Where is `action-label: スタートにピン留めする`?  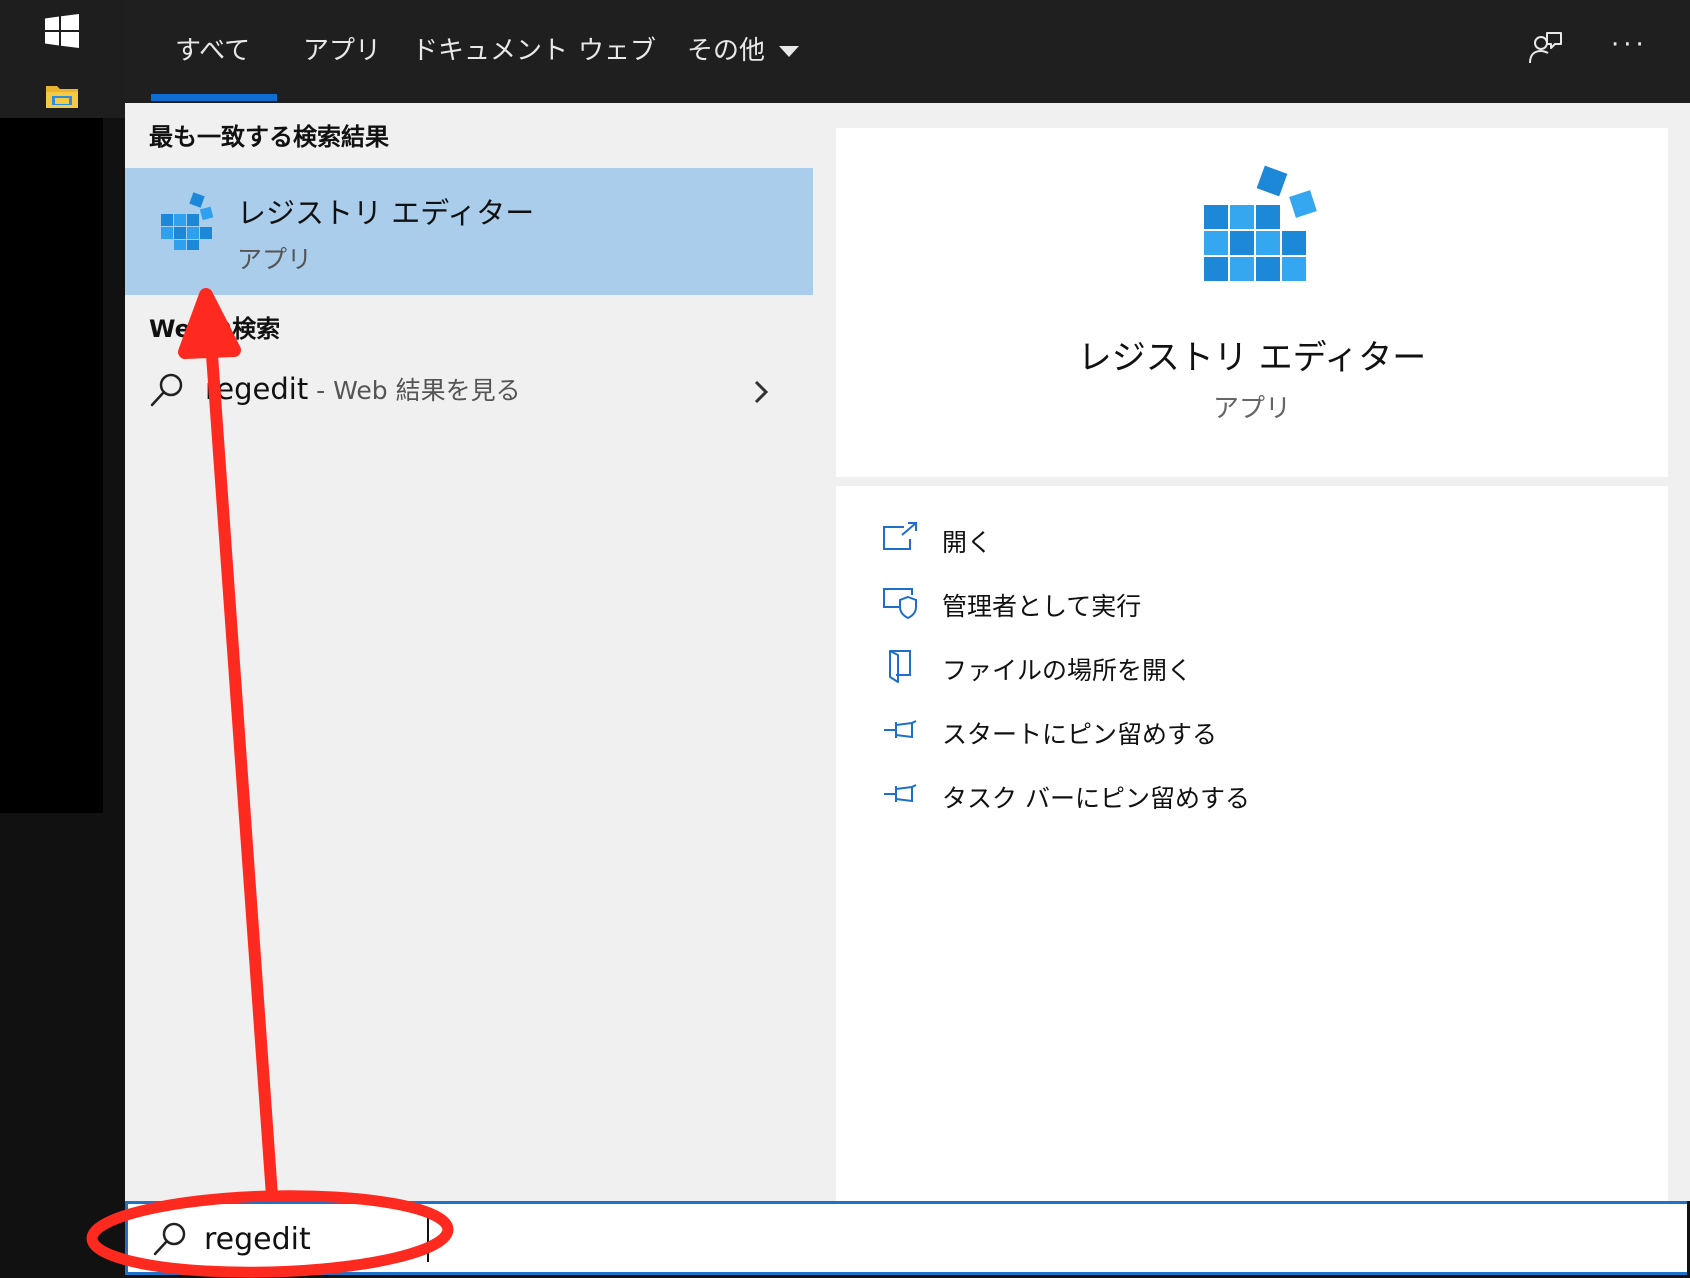
action-label: スタートにピン留めする is located at coordinates (1080, 734).